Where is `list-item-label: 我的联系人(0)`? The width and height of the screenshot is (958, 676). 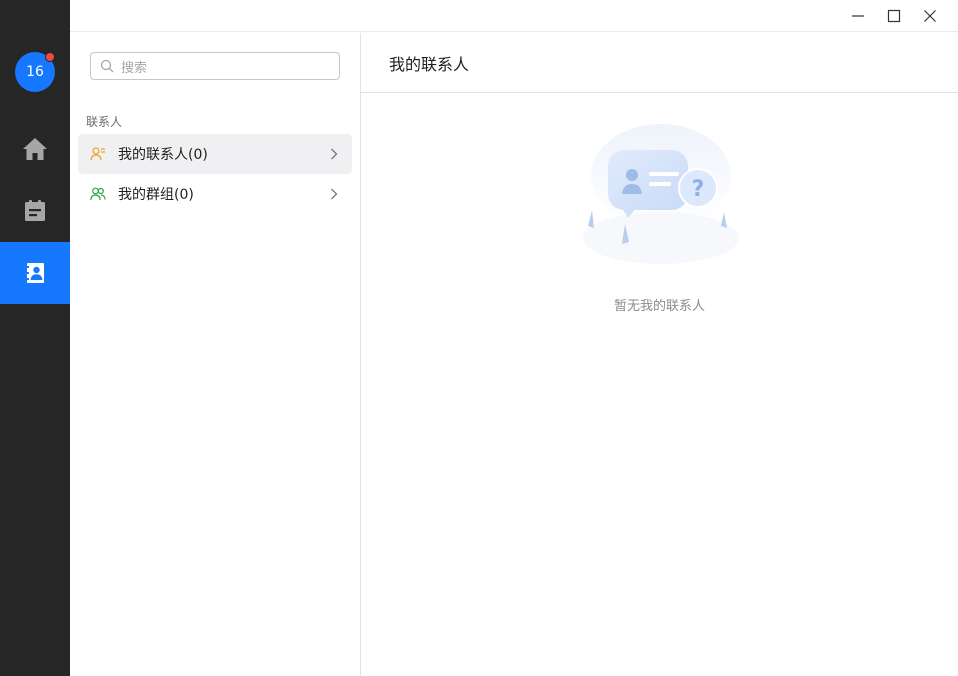 list-item-label: 我的联系人(0) is located at coordinates (163, 155).